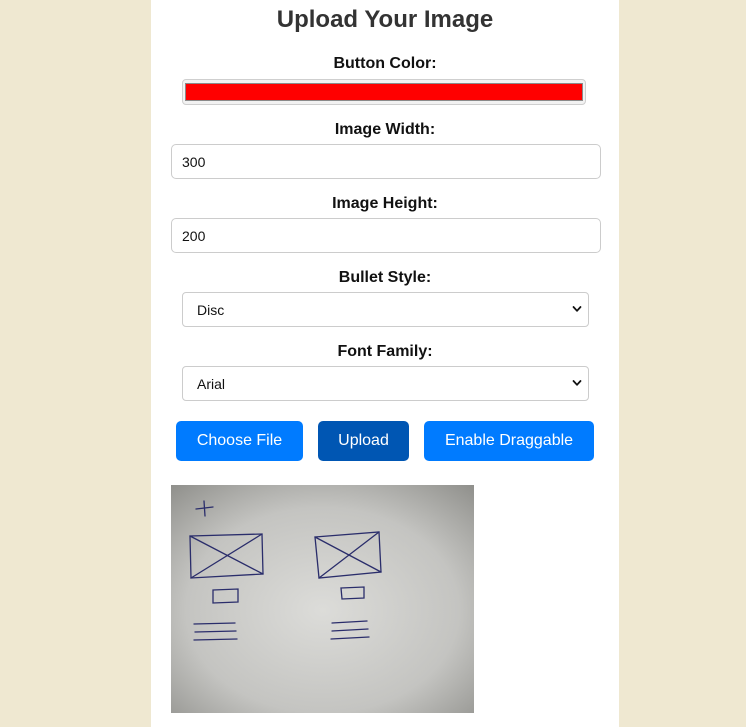 This screenshot has width=746, height=727. I want to click on enable-draggable-button: Enable Draggable, so click(509, 441).